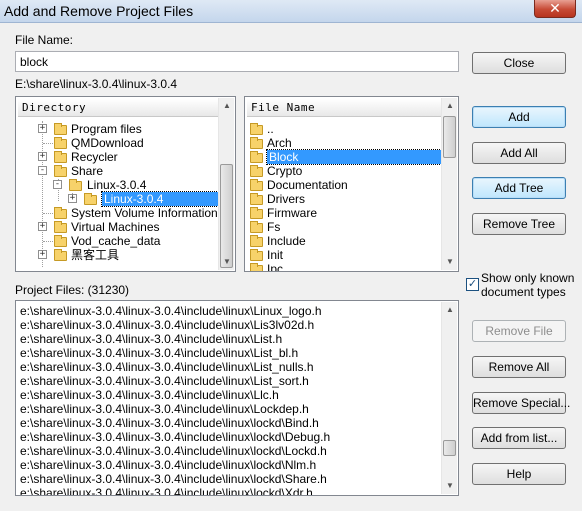 The height and width of the screenshot is (511, 582). What do you see at coordinates (519, 63) in the screenshot?
I see `close-button: Close` at bounding box center [519, 63].